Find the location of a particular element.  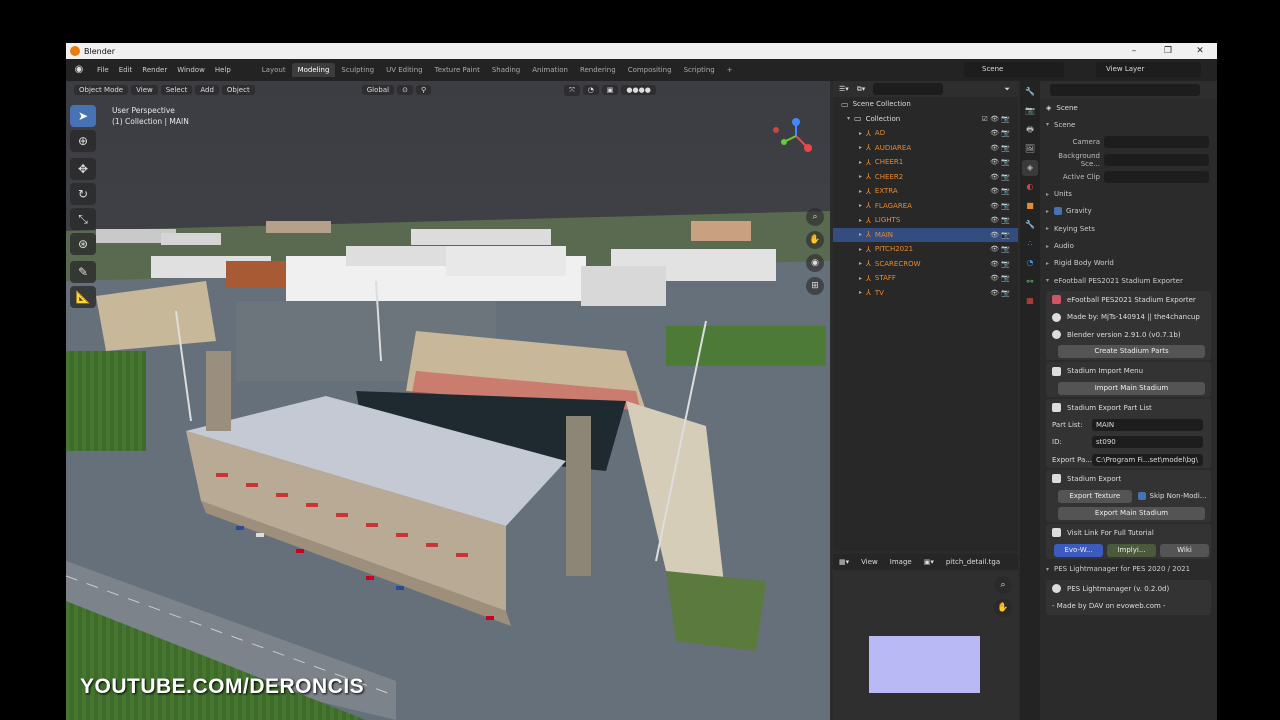

menu-edit: Edit is located at coordinates (126, 70).